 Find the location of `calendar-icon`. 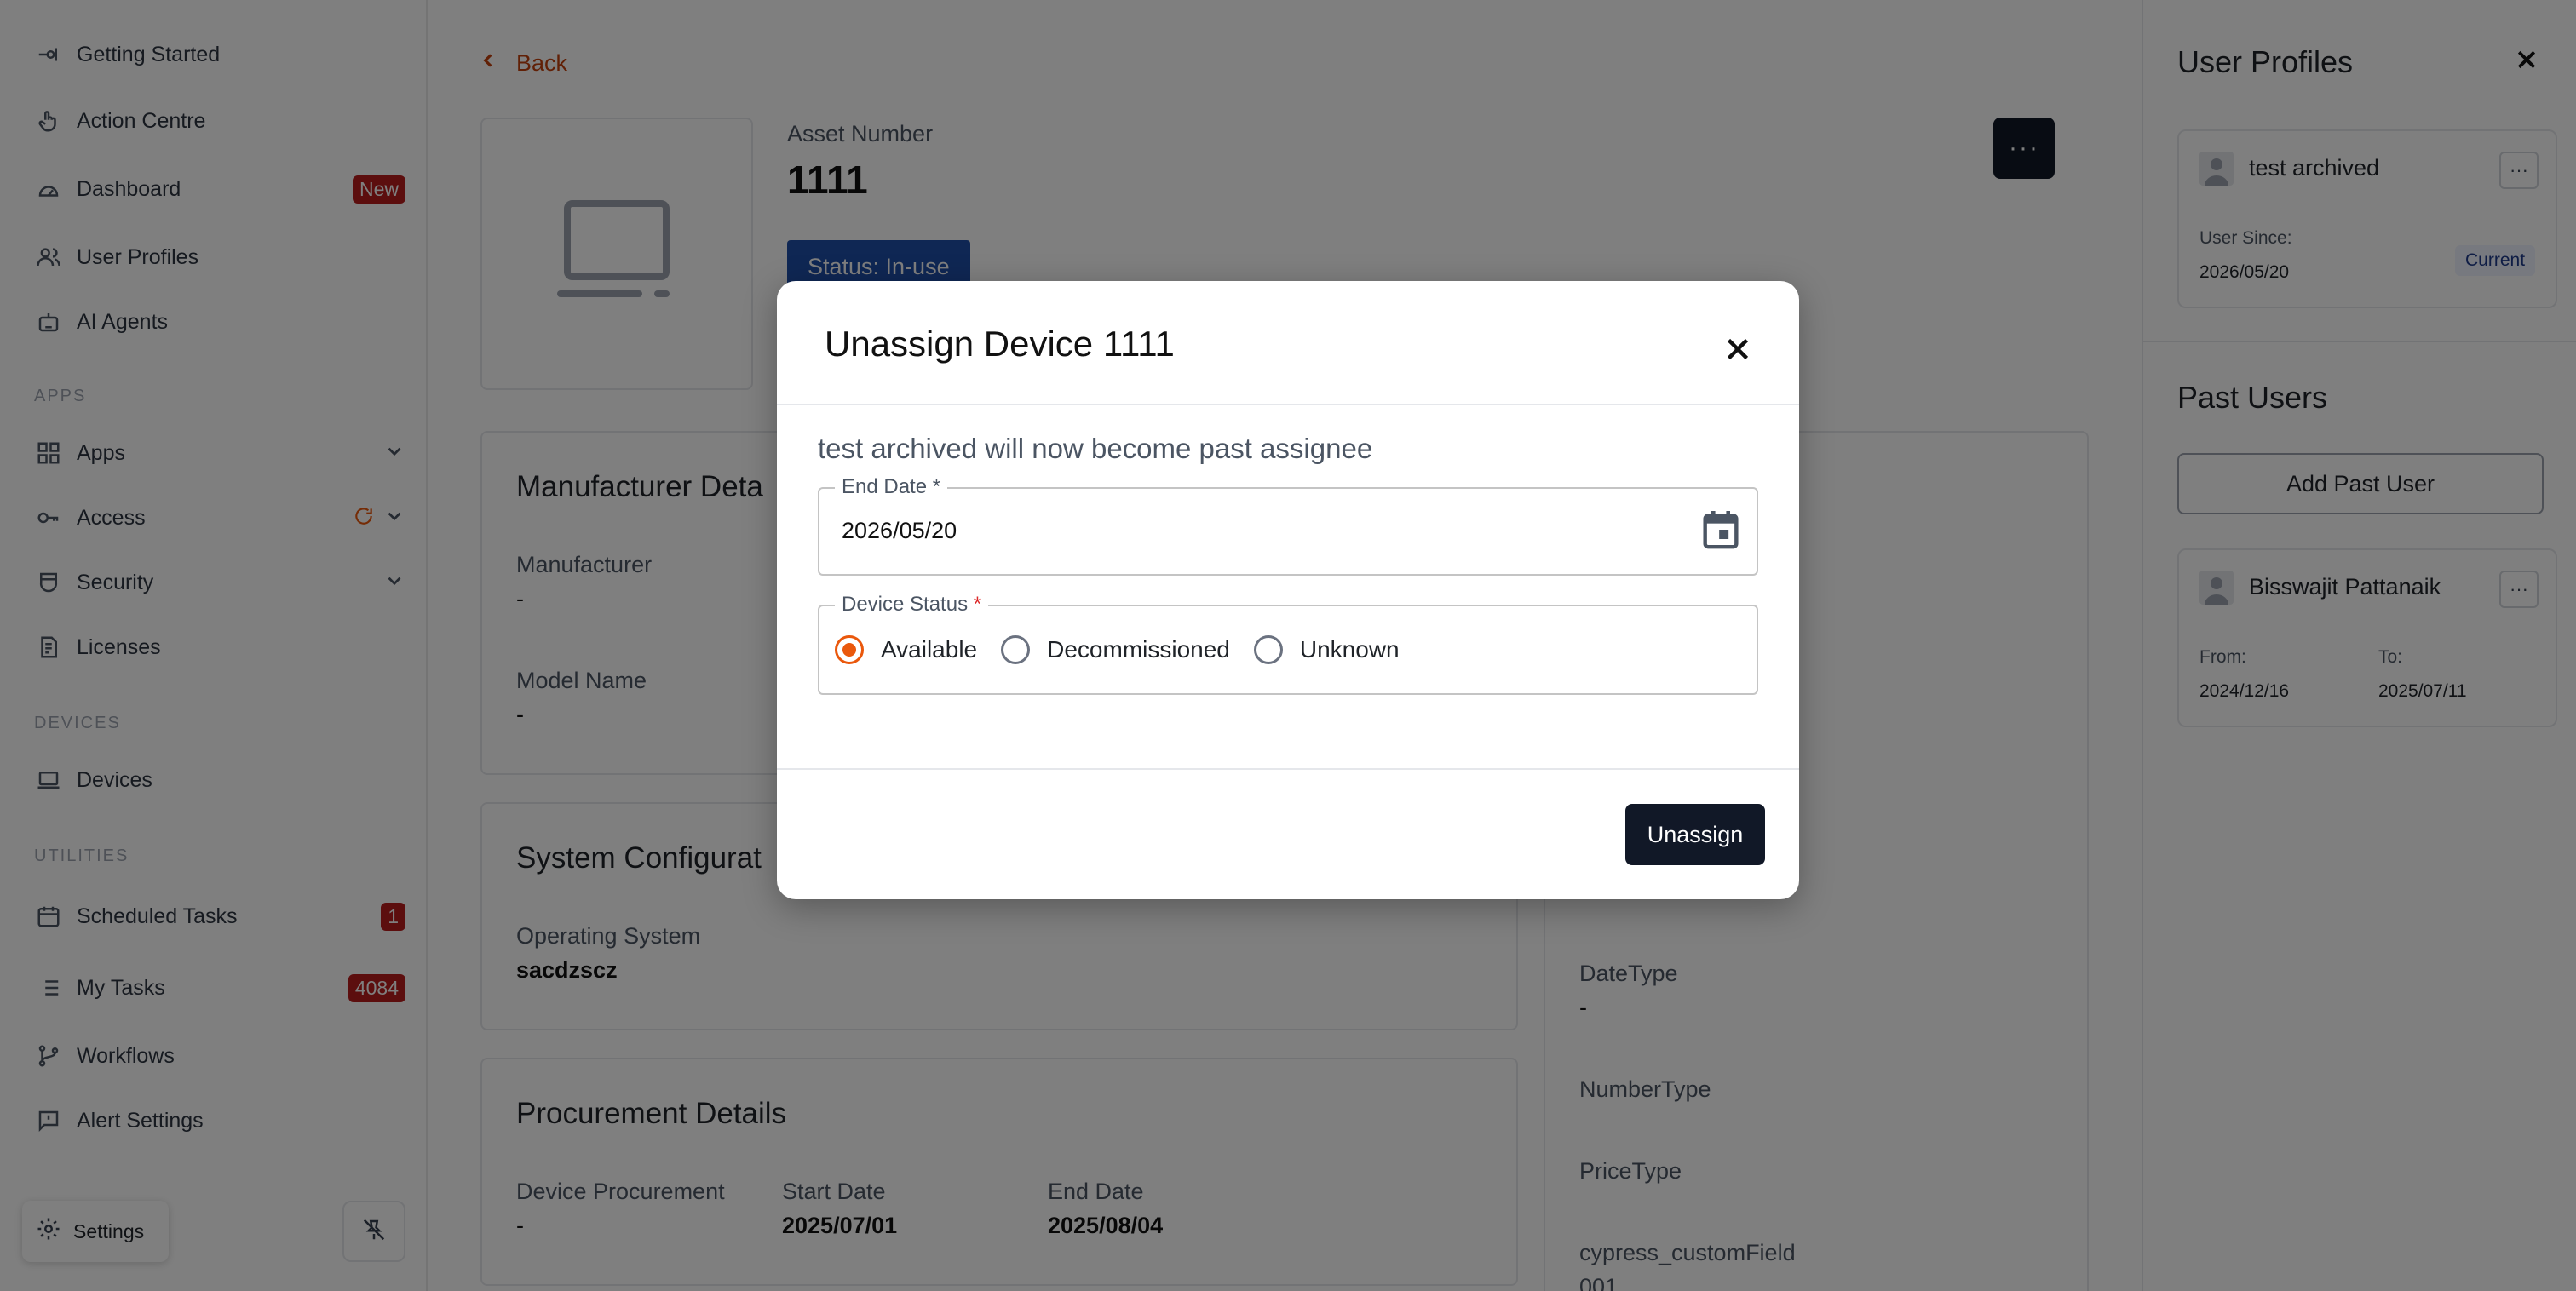

calendar-icon is located at coordinates (1723, 531).